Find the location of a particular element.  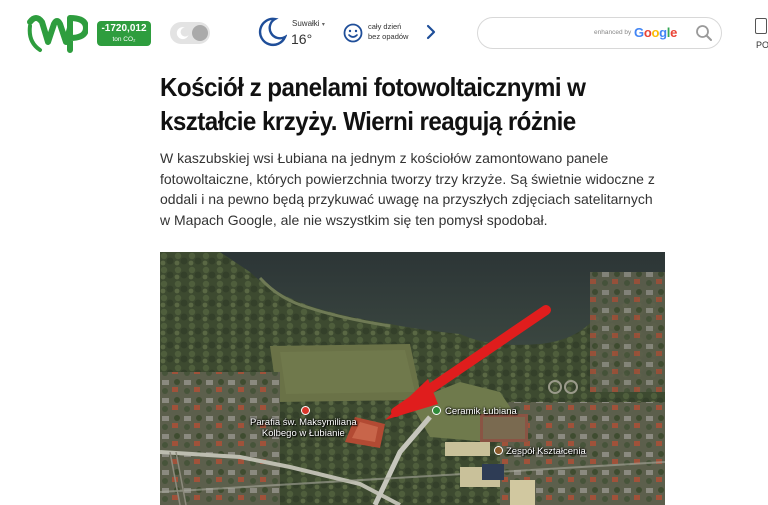

toggle-knob is located at coordinates (200, 33).